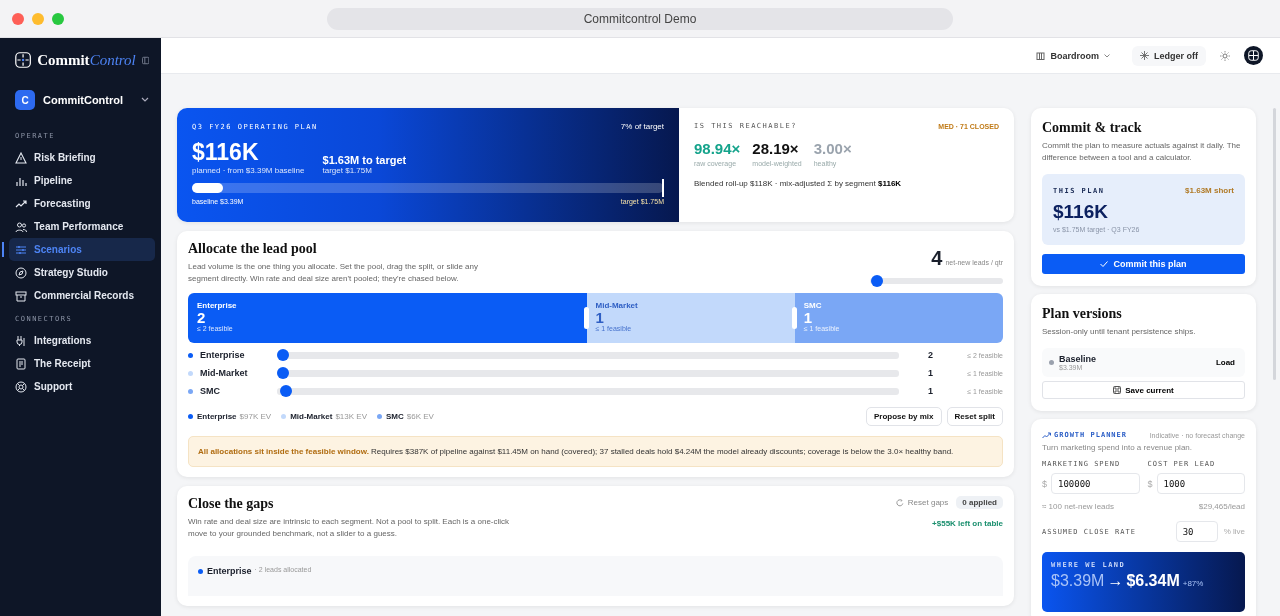 The image size is (1280, 616). I want to click on shortfall: $1.63M short, so click(1209, 191).